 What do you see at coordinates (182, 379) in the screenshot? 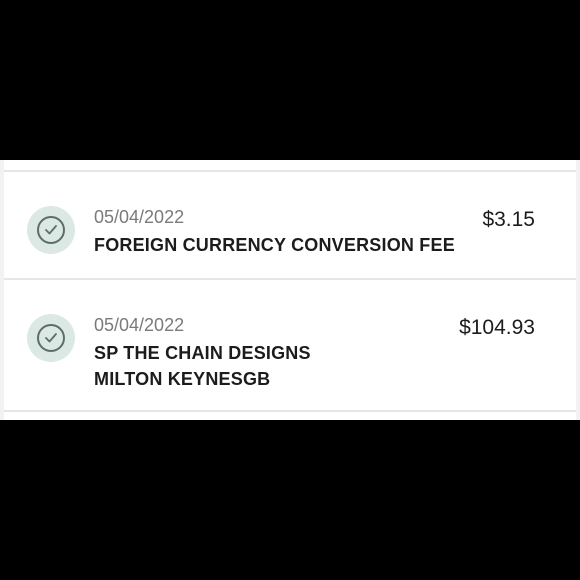
I see `description-line: MILTON KEYNESGB` at bounding box center [182, 379].